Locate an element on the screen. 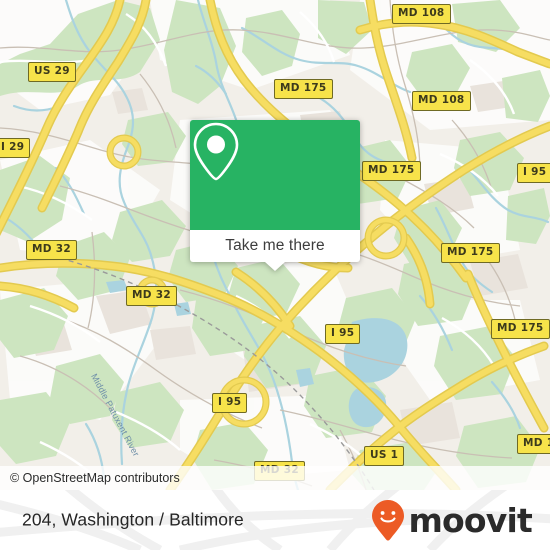 The image size is (550, 550). page-title: 204, Washington / Baltimore is located at coordinates (133, 519).